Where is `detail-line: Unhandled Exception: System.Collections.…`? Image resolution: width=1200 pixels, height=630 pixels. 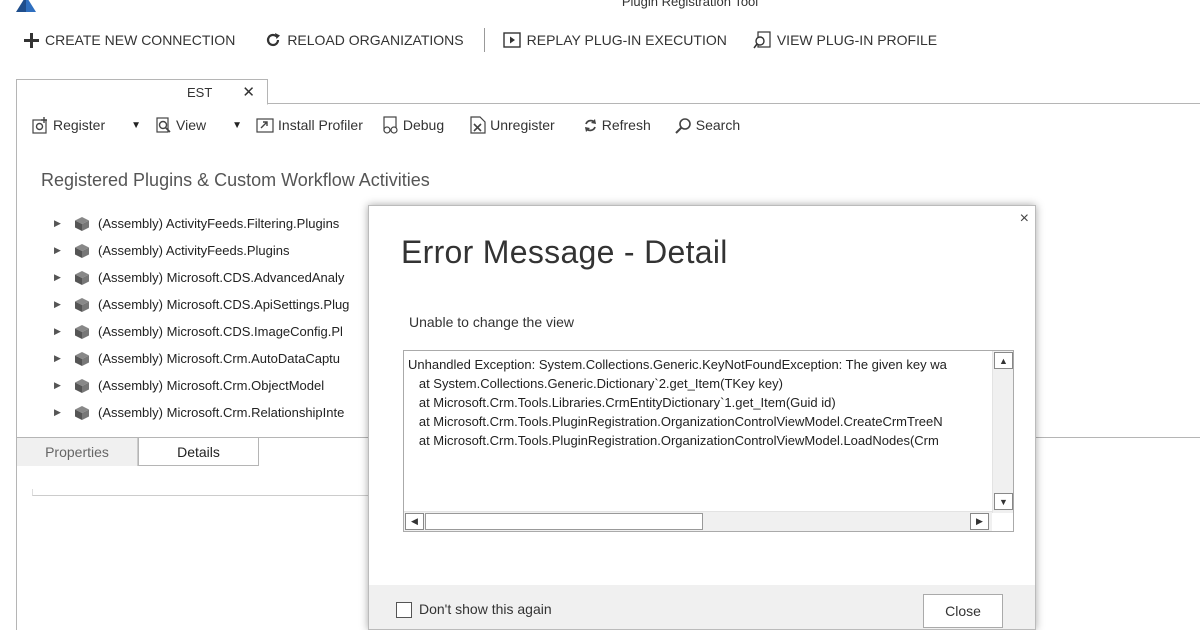
detail-line: Unhandled Exception: System.Collections.… is located at coordinates (677, 364).